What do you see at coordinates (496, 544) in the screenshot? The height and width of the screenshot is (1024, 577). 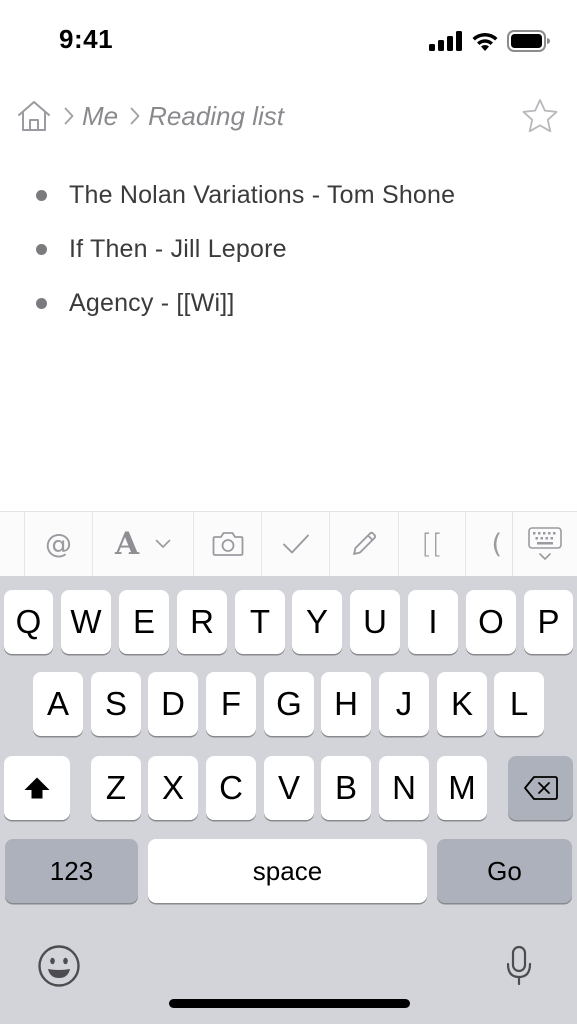 I see `parenthesis-text: (` at bounding box center [496, 544].